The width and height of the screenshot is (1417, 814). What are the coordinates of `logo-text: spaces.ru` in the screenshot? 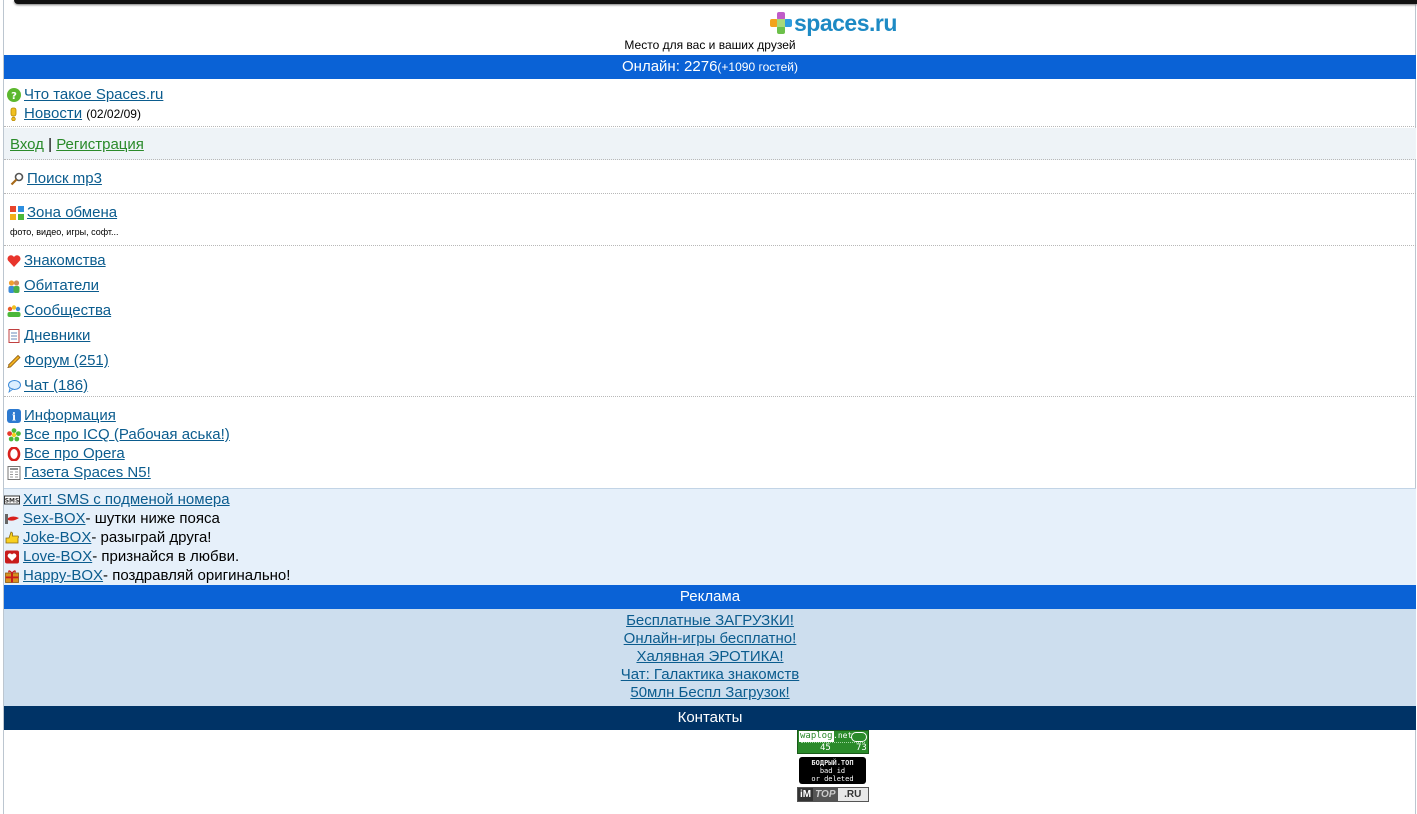 It's located at (845, 22).